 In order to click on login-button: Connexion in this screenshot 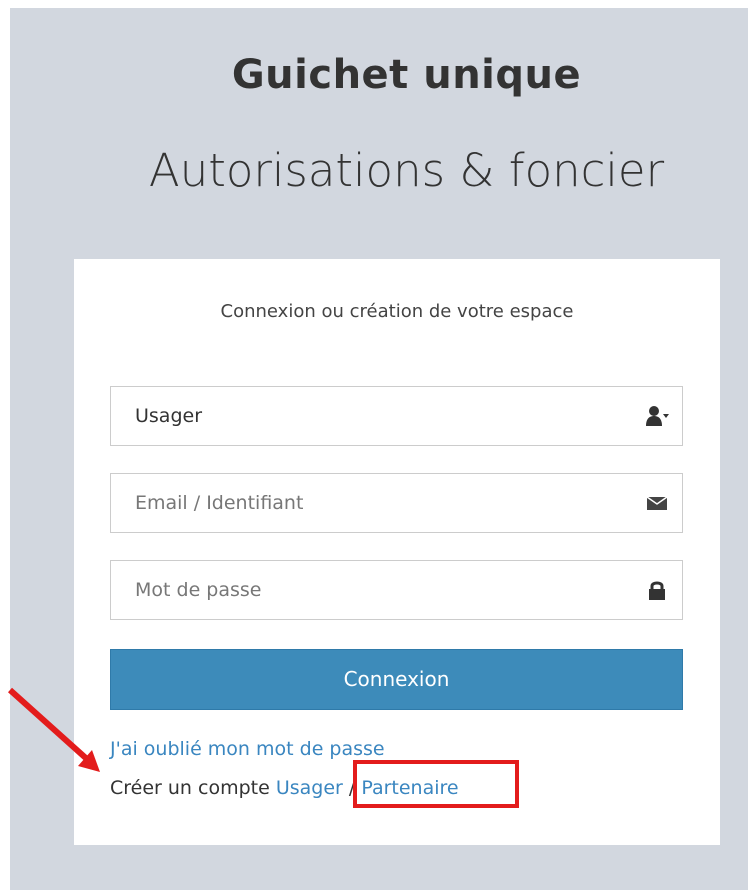, I will do `click(396, 679)`.